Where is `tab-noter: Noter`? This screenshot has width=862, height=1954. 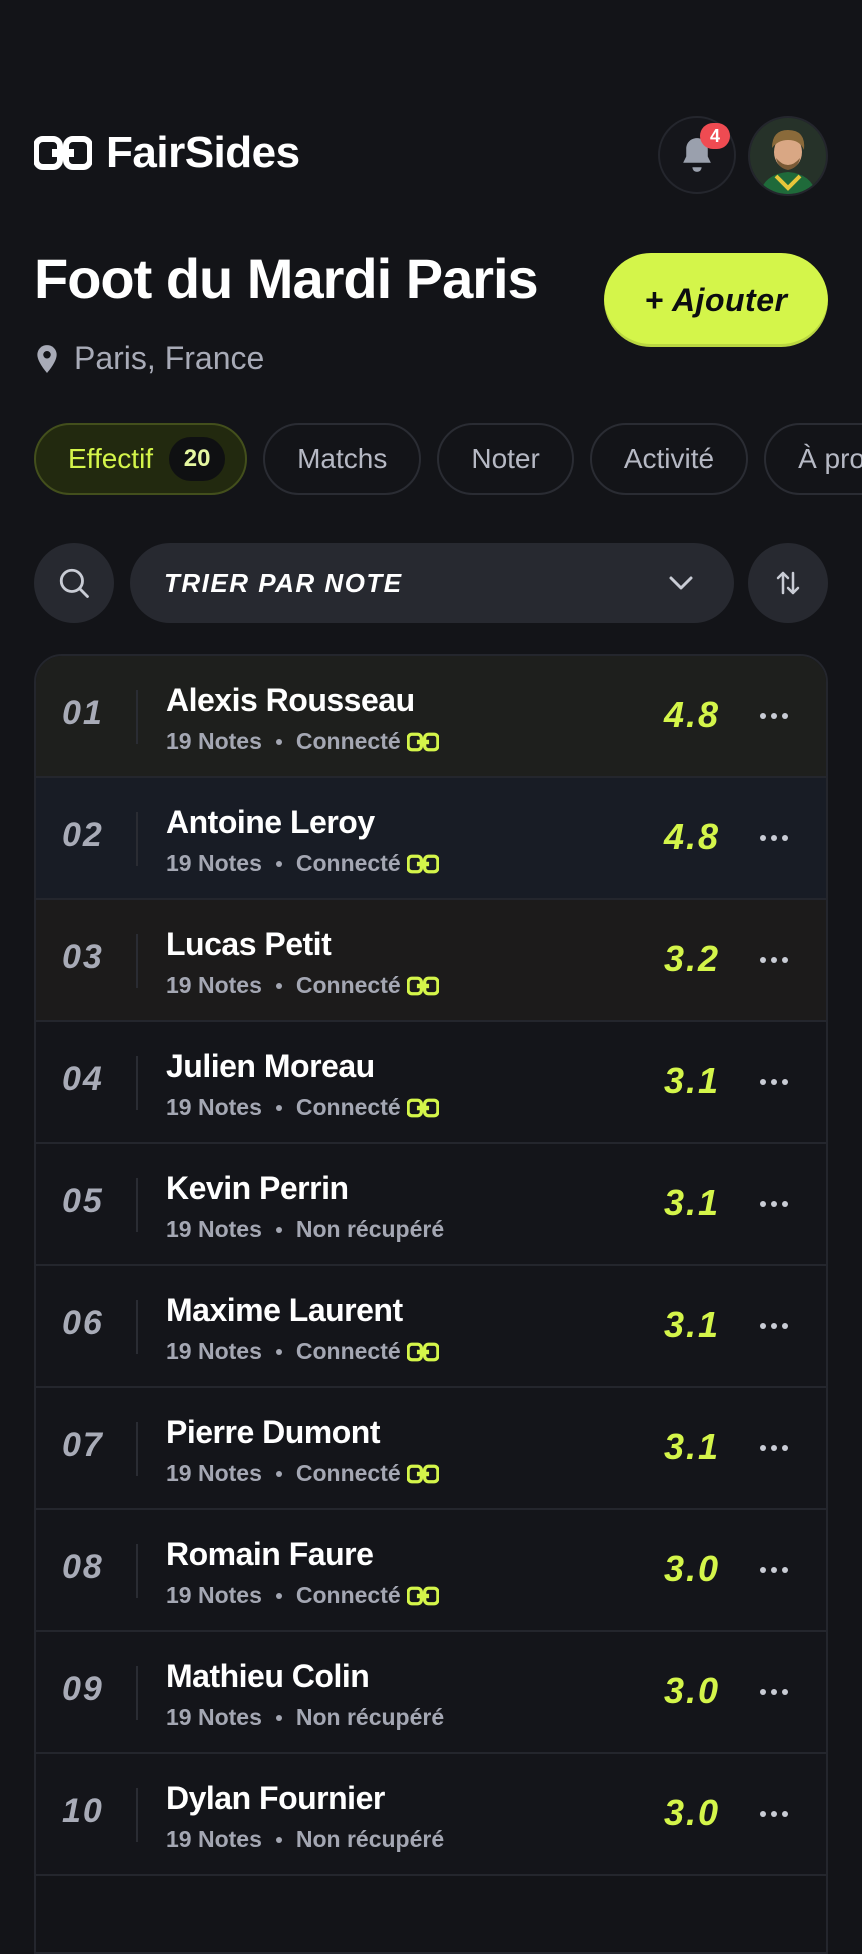
tab-noter: Noter is located at coordinates (505, 459).